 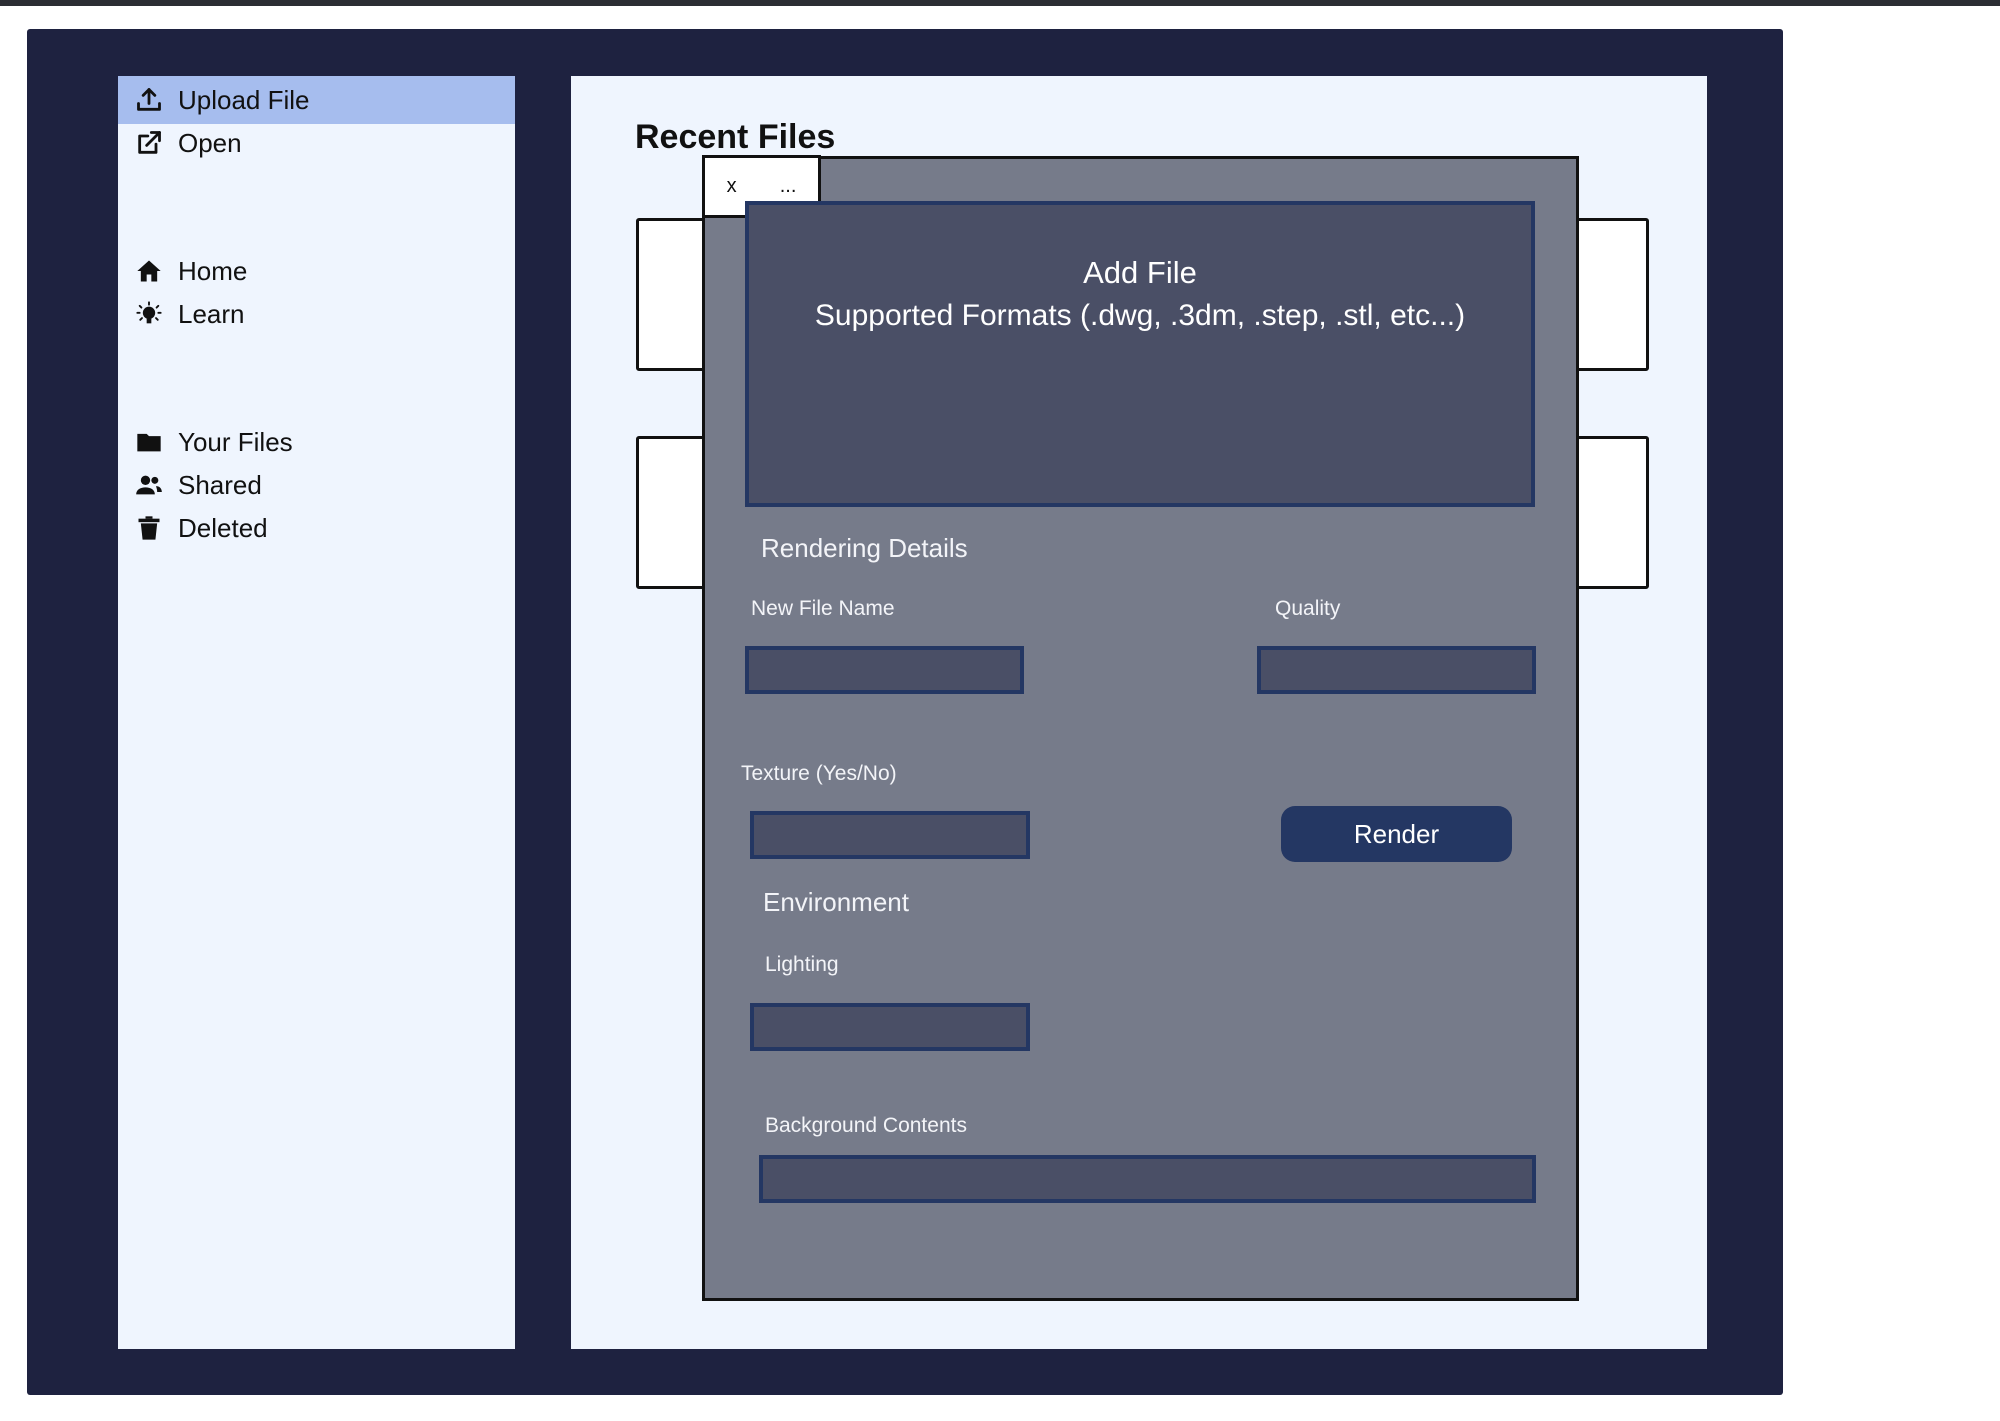 I want to click on lighting-input, so click(x=890, y=1027).